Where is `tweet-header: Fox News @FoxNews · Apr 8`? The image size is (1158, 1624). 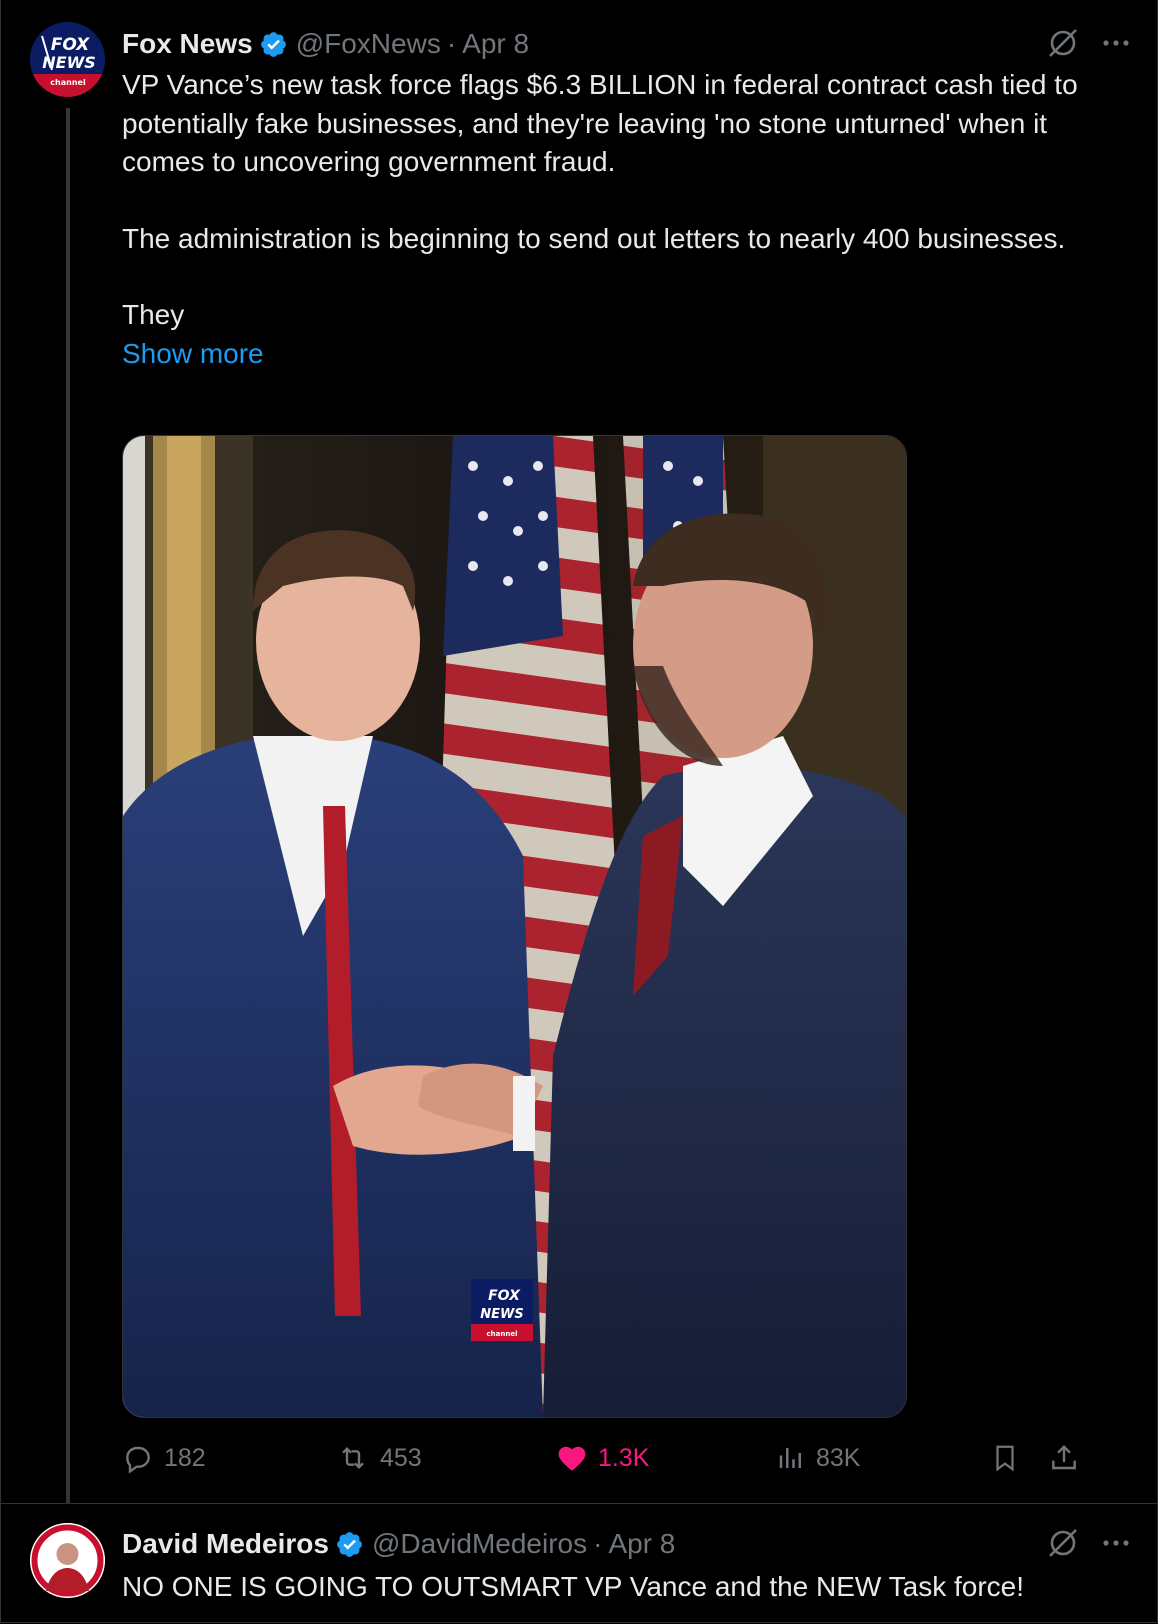
tweet-header: Fox News @FoxNews · Apr 8 is located at coordinates (325, 44).